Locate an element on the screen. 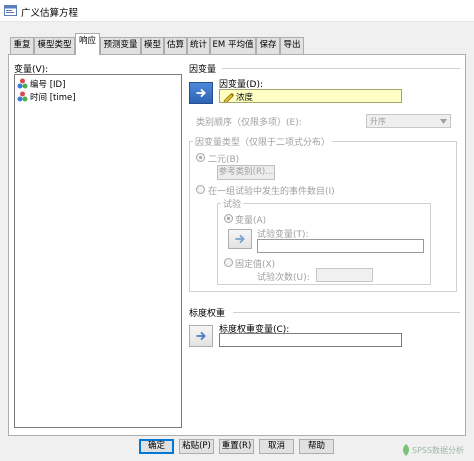 The width and height of the screenshot is (474, 461). scale-weight-section-label: 标度权重 is located at coordinates (207, 314).